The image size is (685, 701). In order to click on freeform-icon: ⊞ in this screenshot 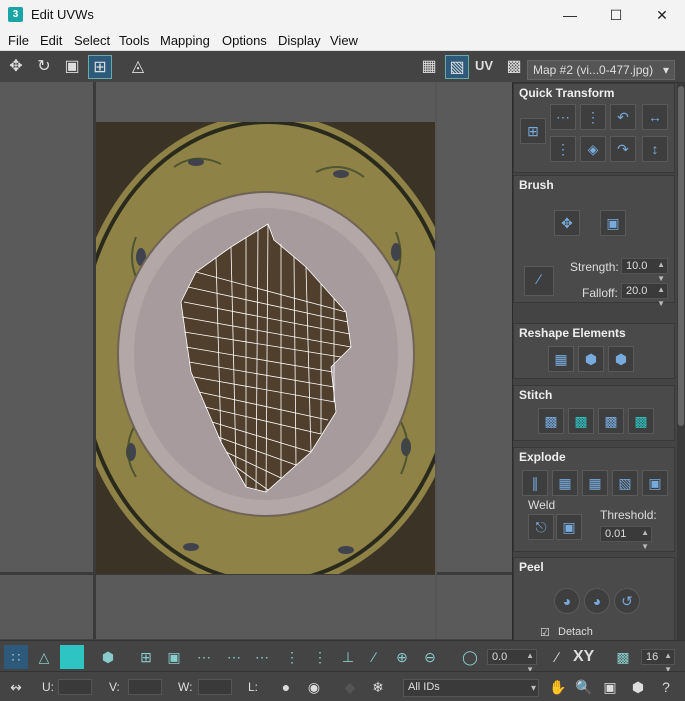, I will do `click(100, 67)`.